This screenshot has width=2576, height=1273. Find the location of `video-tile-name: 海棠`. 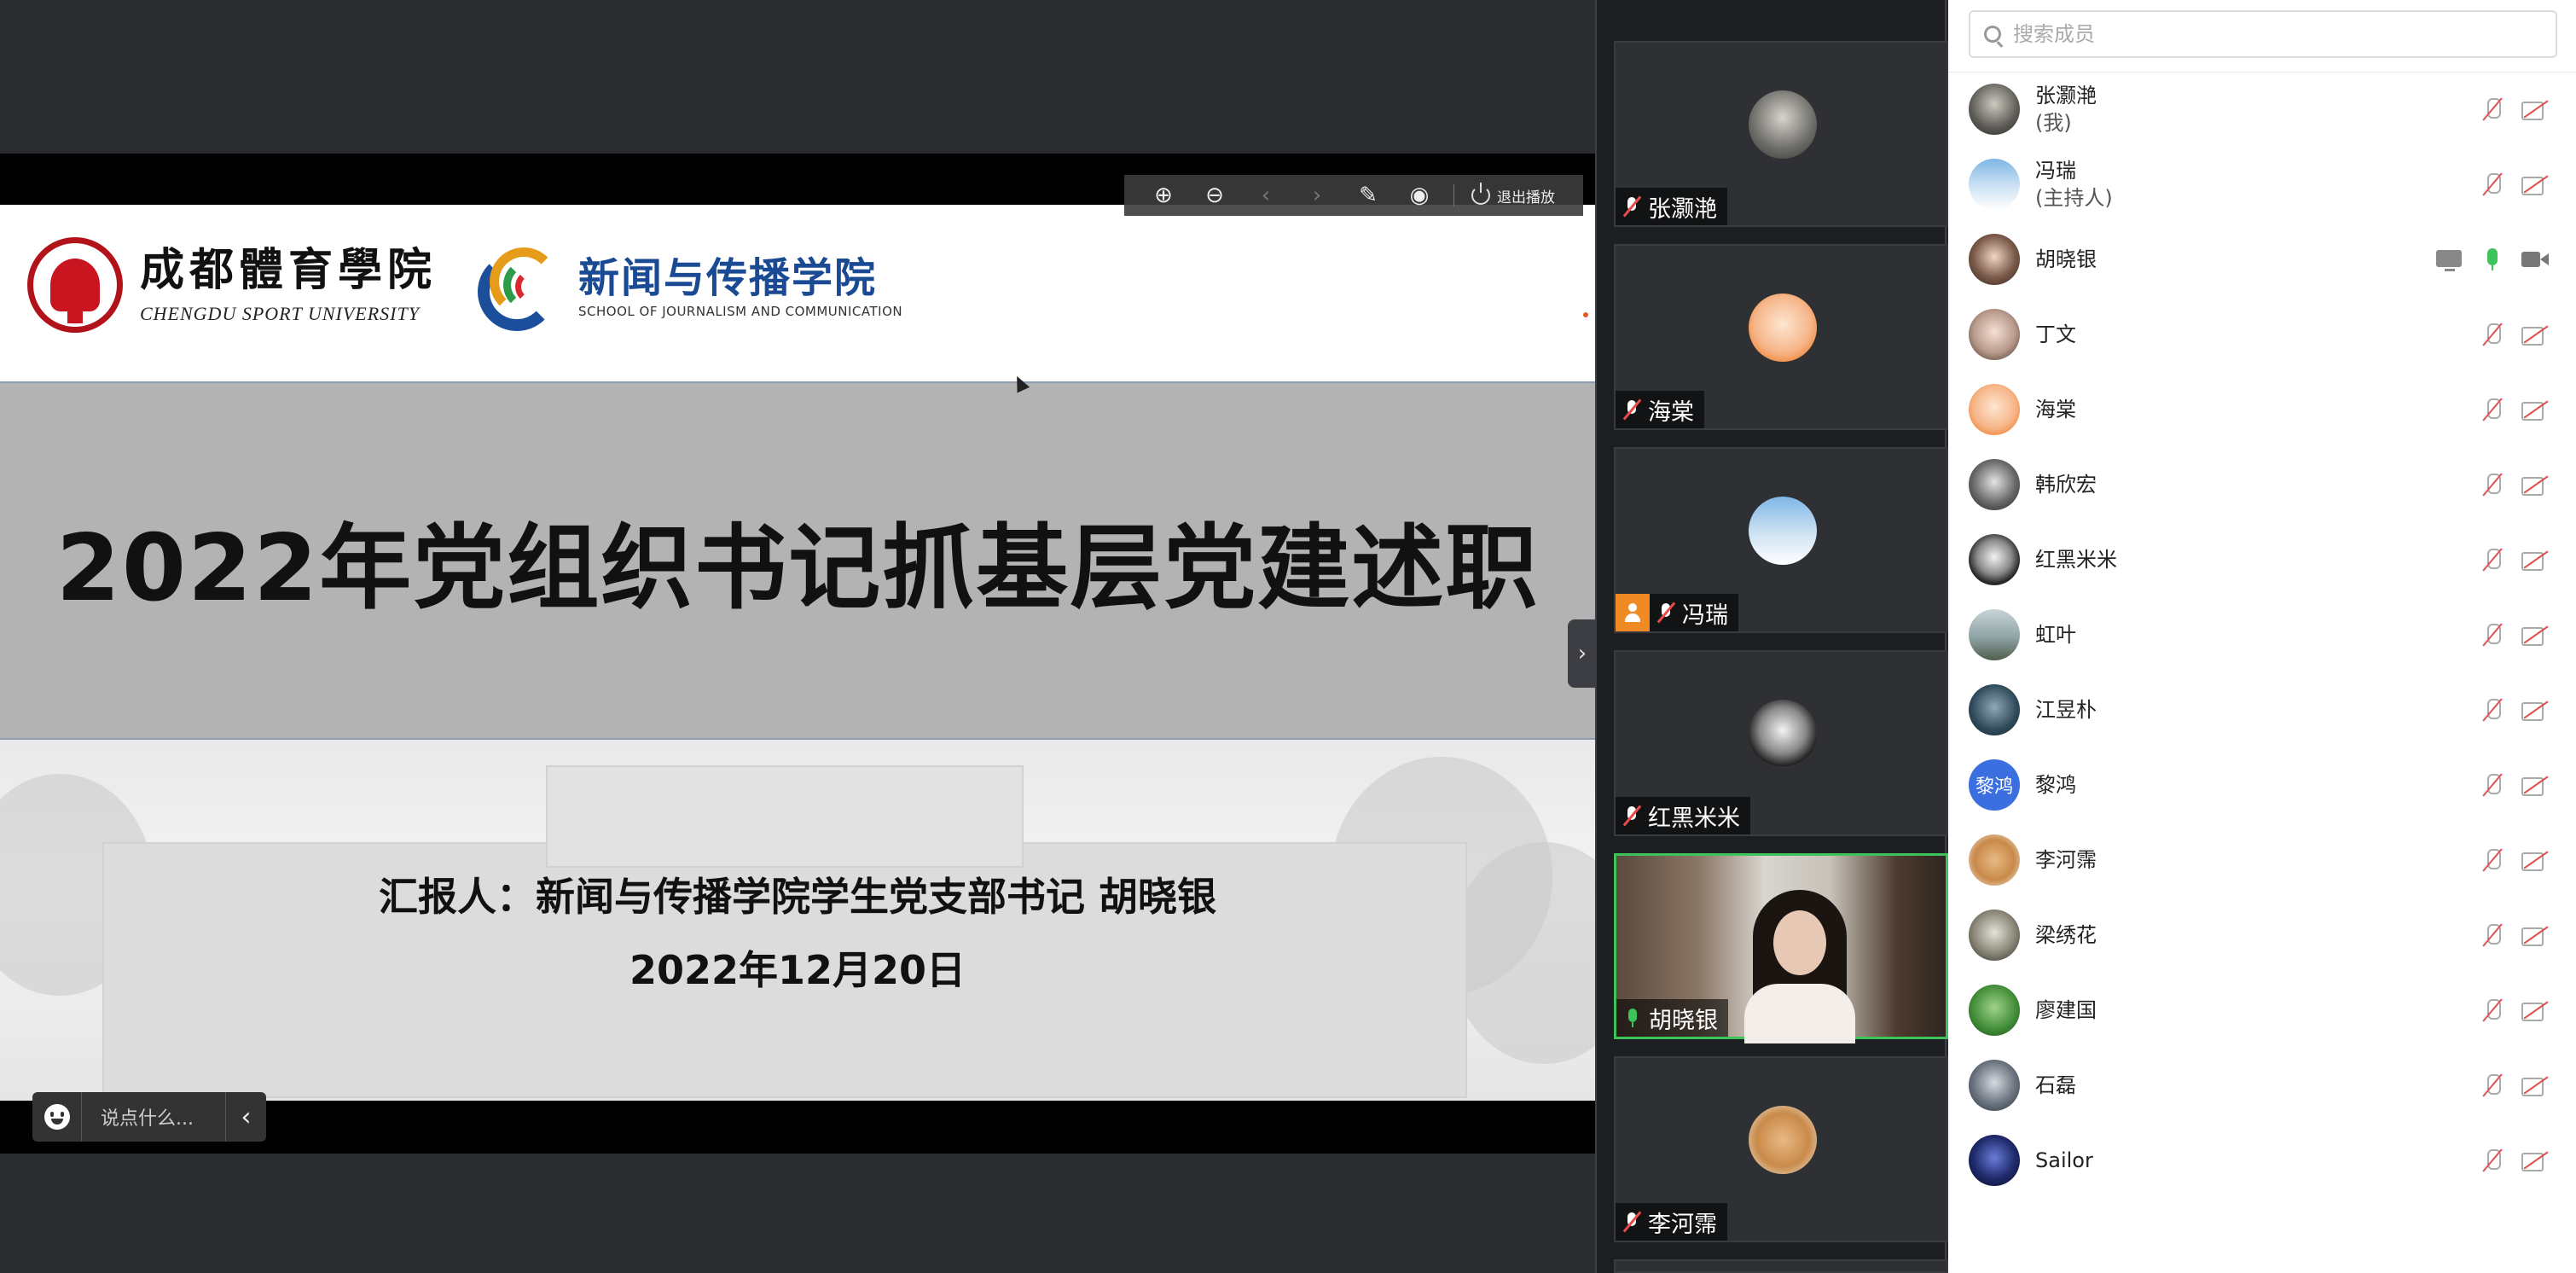

video-tile-name: 海棠 is located at coordinates (1671, 412).